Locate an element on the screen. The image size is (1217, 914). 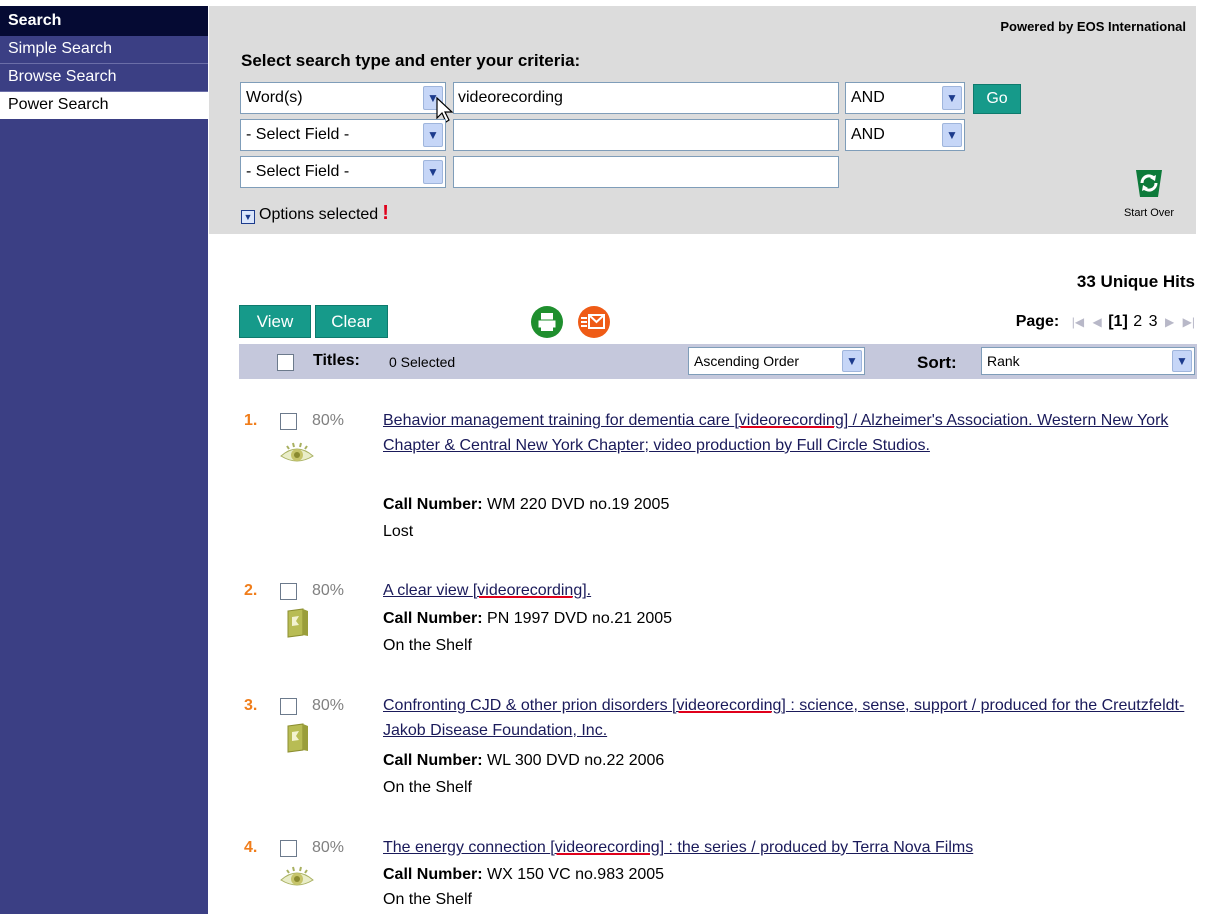
operator-select-1-value: AND is located at coordinates (868, 97).